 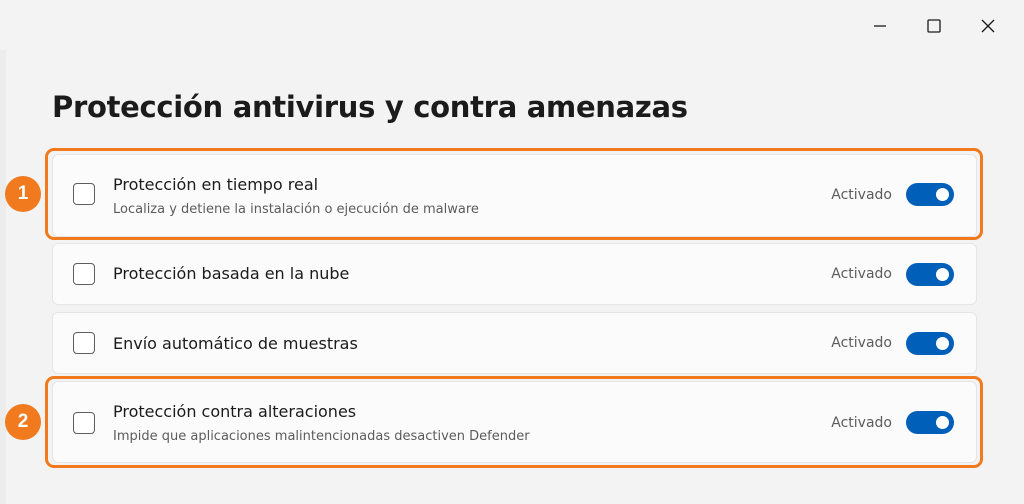 I want to click on close-button, so click(x=988, y=26).